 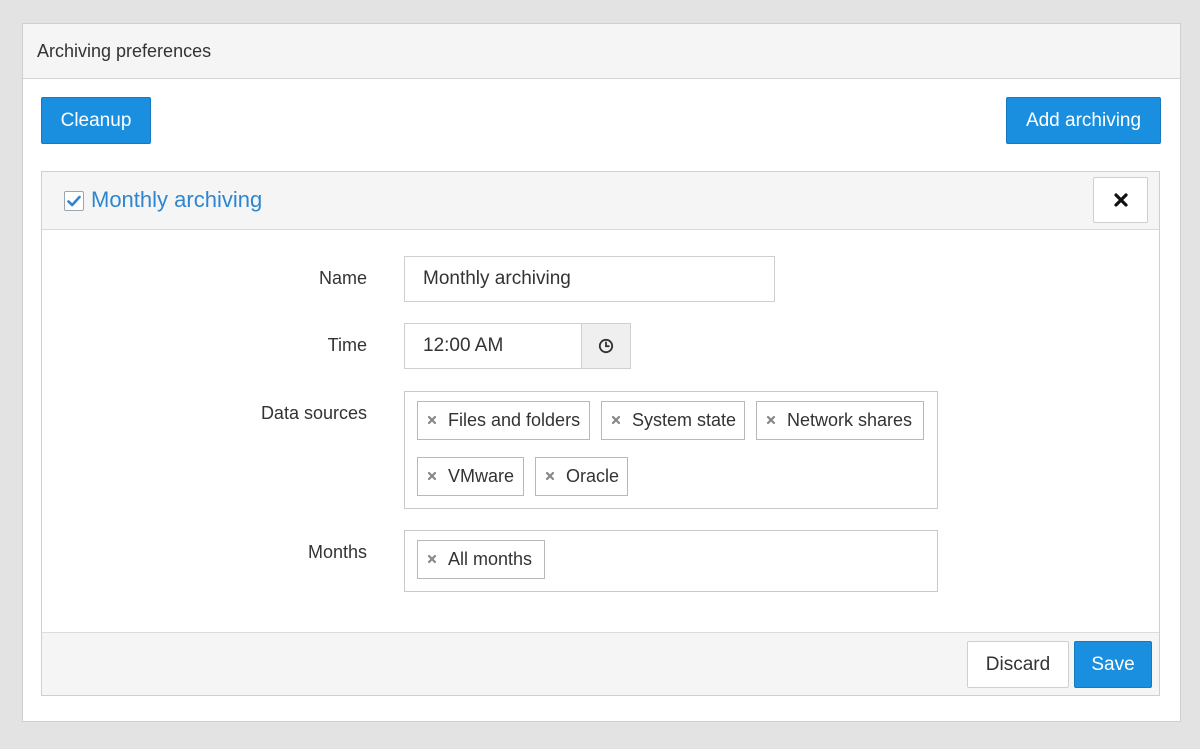 I want to click on data-source-tag: VMware, so click(x=470, y=476).